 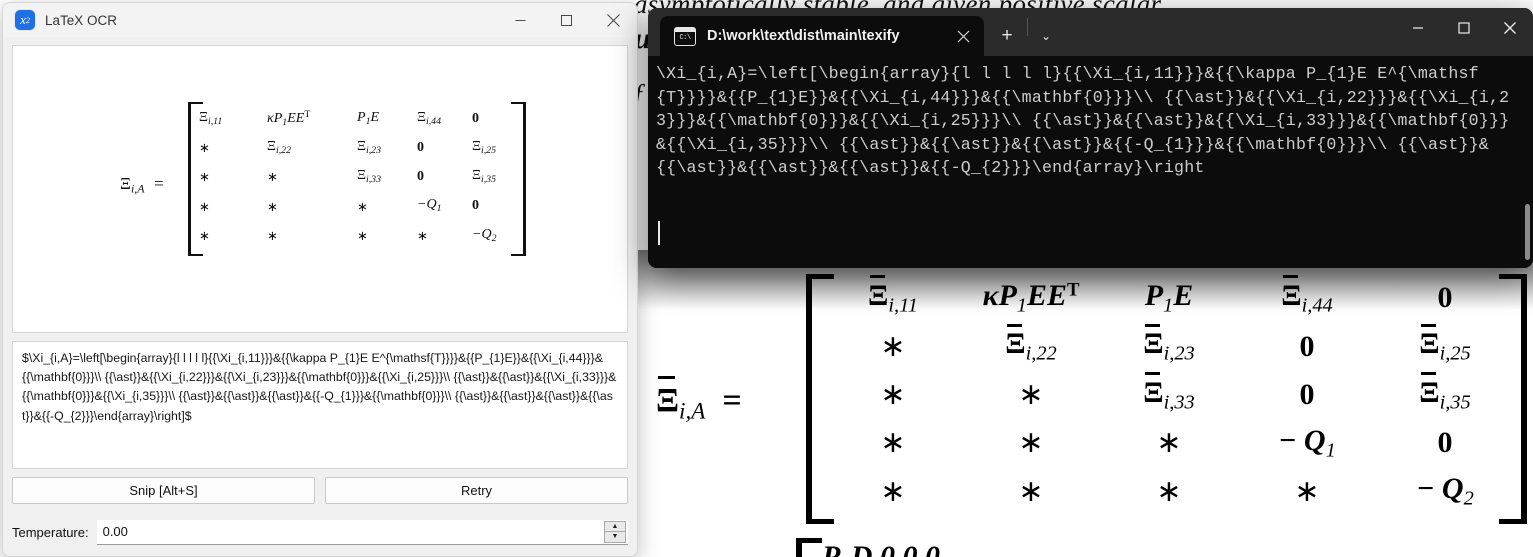 I want to click on terminal-scrollbar, so click(x=1527, y=162).